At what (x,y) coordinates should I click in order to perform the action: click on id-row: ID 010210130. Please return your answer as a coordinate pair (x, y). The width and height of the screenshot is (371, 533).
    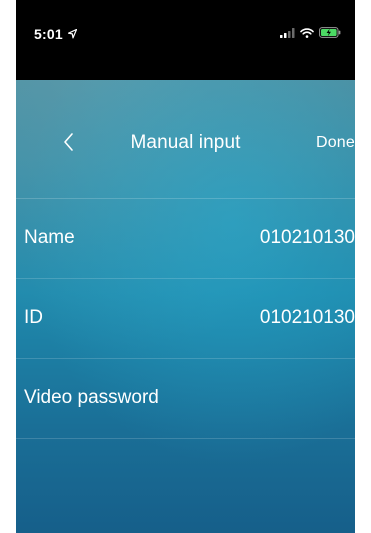
    Looking at the image, I should click on (185, 319).